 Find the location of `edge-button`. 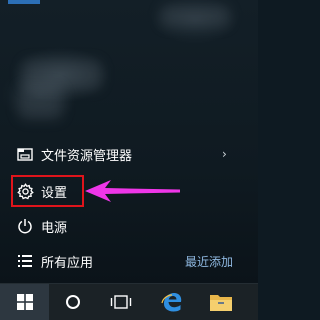

edge-button is located at coordinates (172, 302).